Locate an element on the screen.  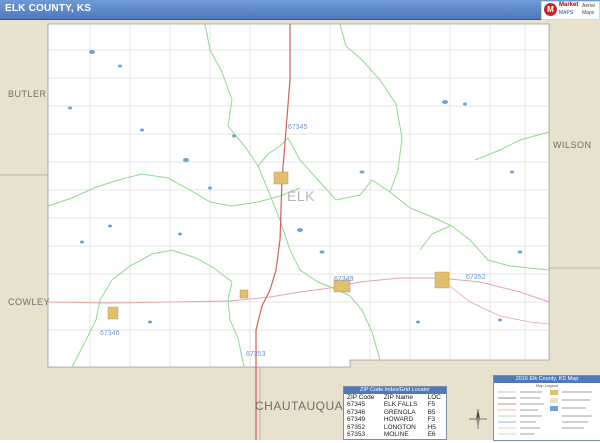
map-title: ELK COUNTY, KS is located at coordinates (48, 8).